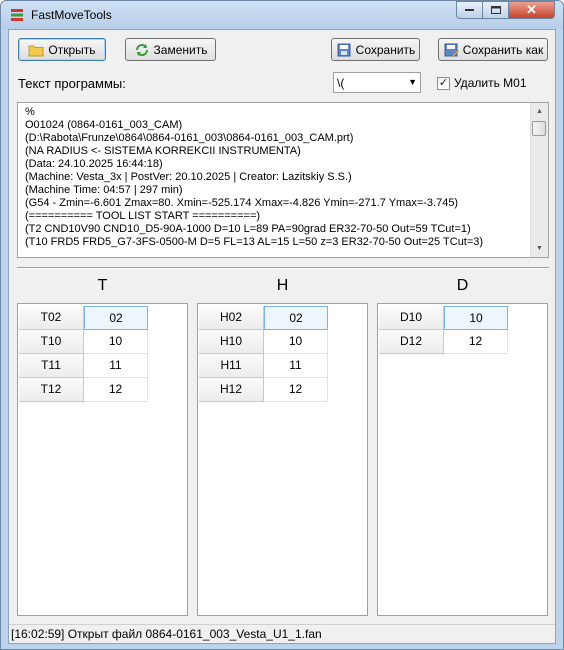 This screenshot has width=564, height=650. What do you see at coordinates (116, 366) in the screenshot?
I see `t-value-cell: 11` at bounding box center [116, 366].